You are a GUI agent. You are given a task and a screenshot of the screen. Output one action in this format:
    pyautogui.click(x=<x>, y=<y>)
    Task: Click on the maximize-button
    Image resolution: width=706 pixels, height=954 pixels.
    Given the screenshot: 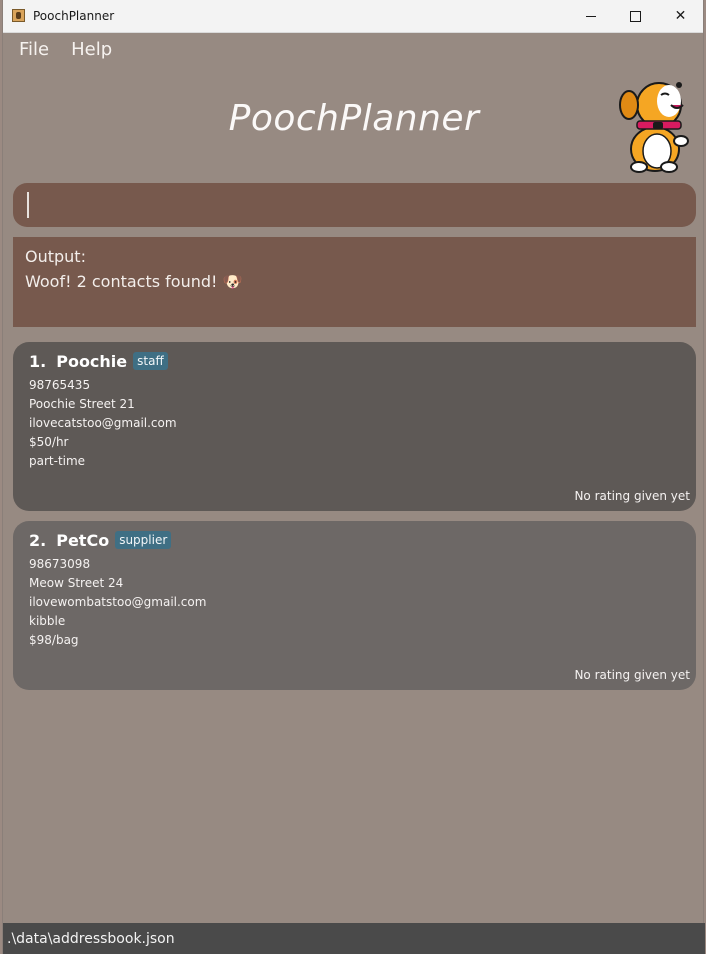 What is the action you would take?
    pyautogui.click(x=635, y=16)
    